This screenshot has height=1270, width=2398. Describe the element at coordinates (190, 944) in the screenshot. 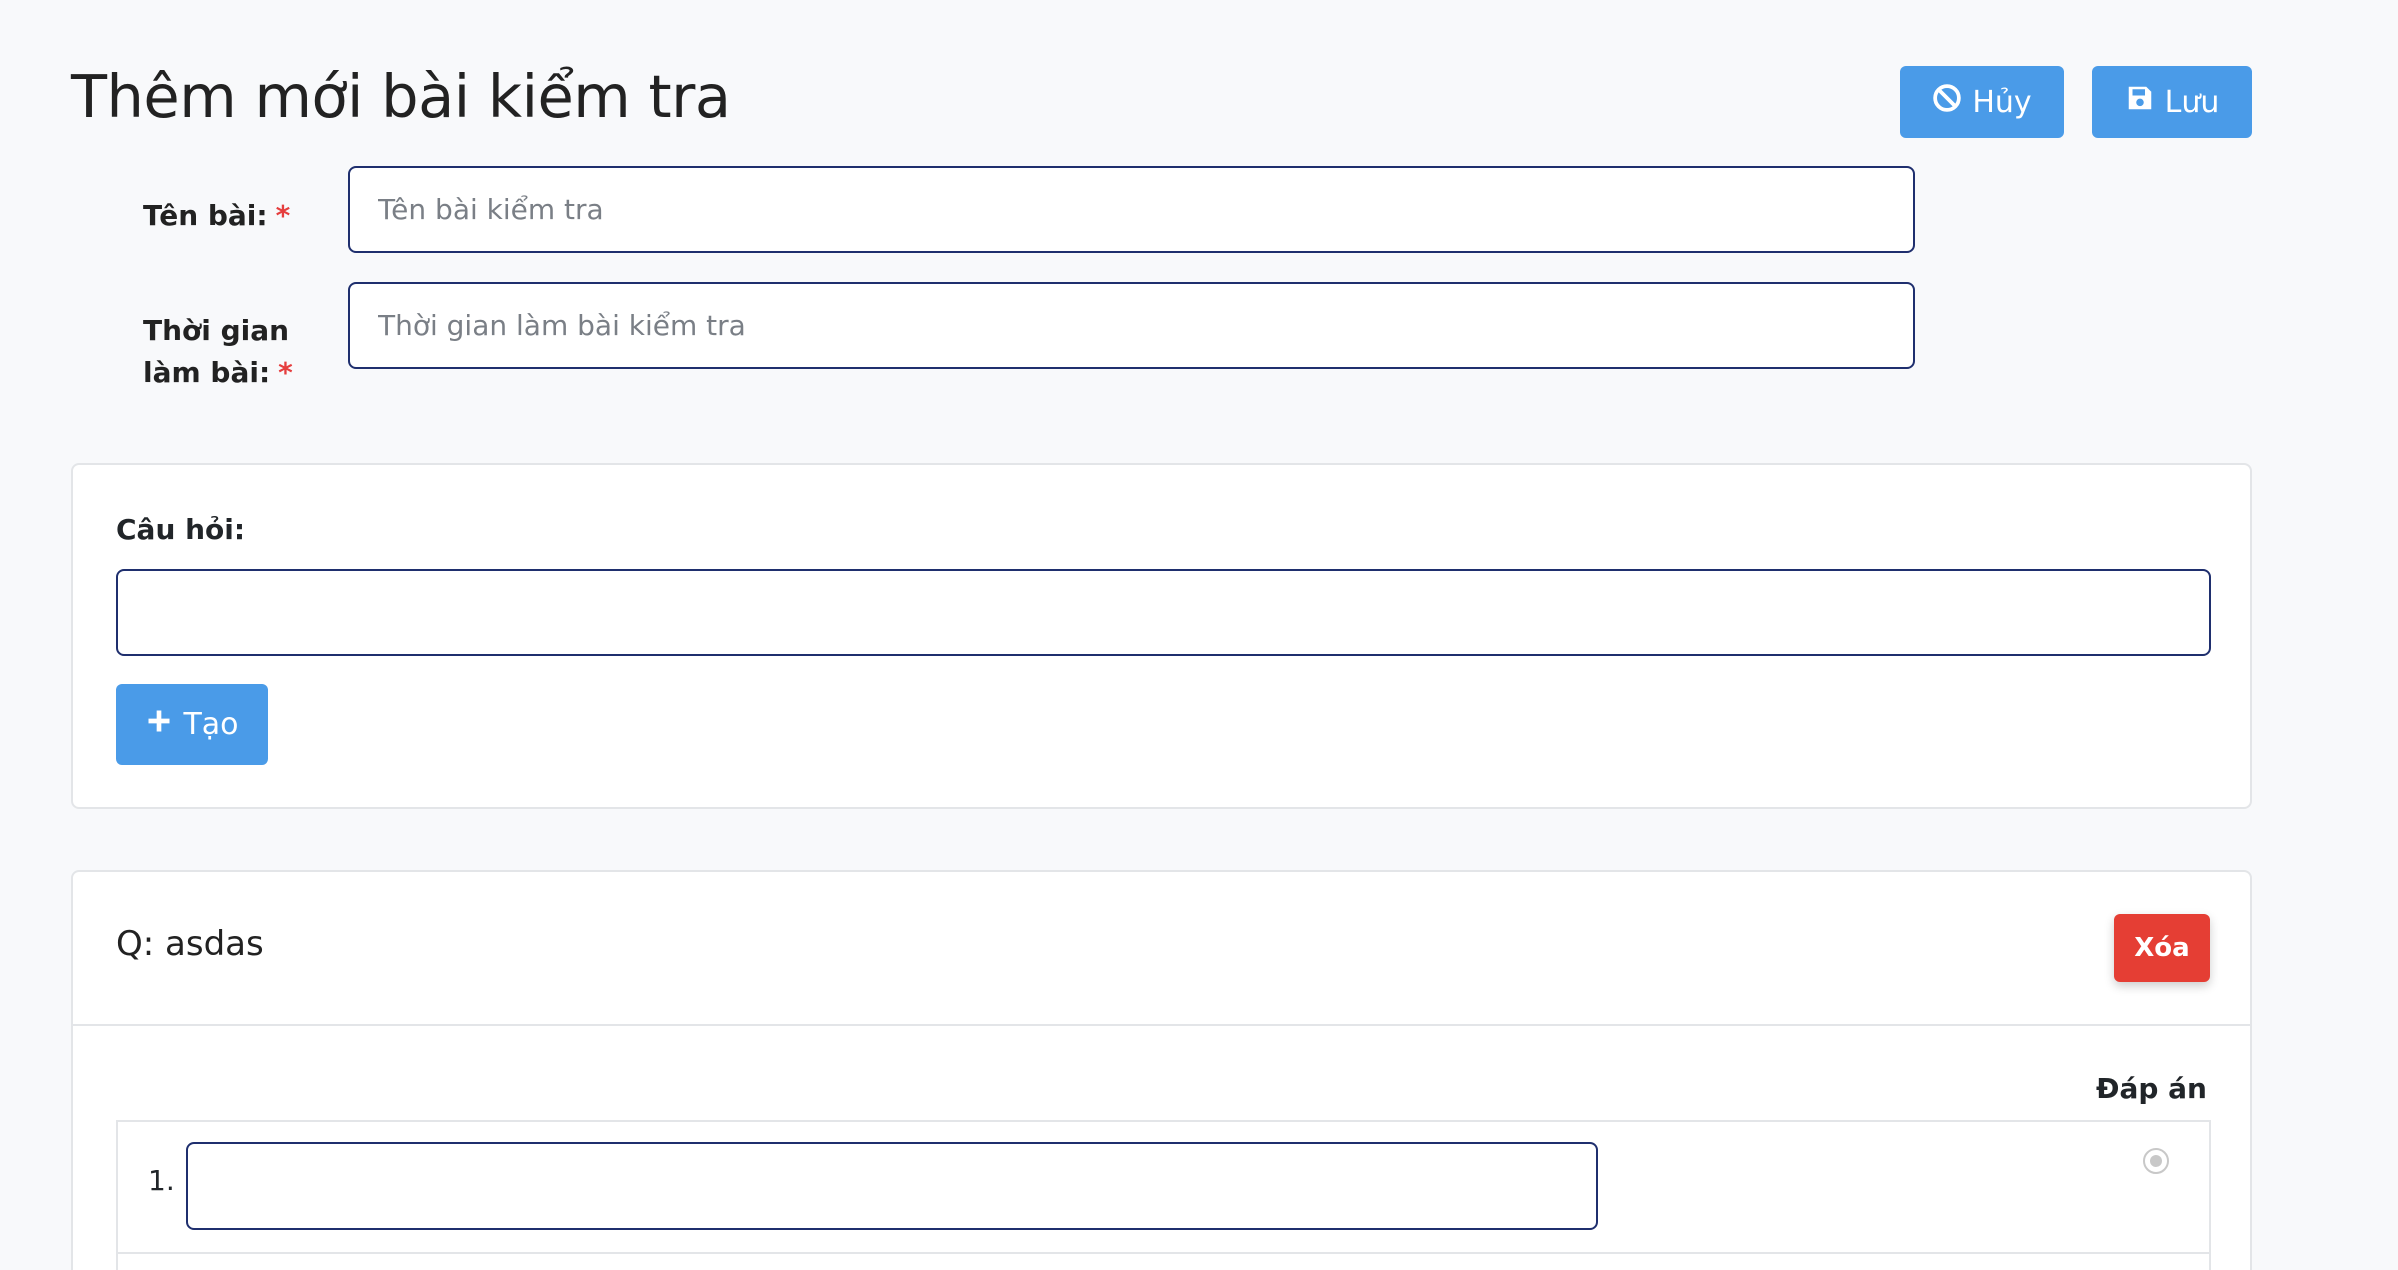

I see `question-title: Q: asdas` at that location.